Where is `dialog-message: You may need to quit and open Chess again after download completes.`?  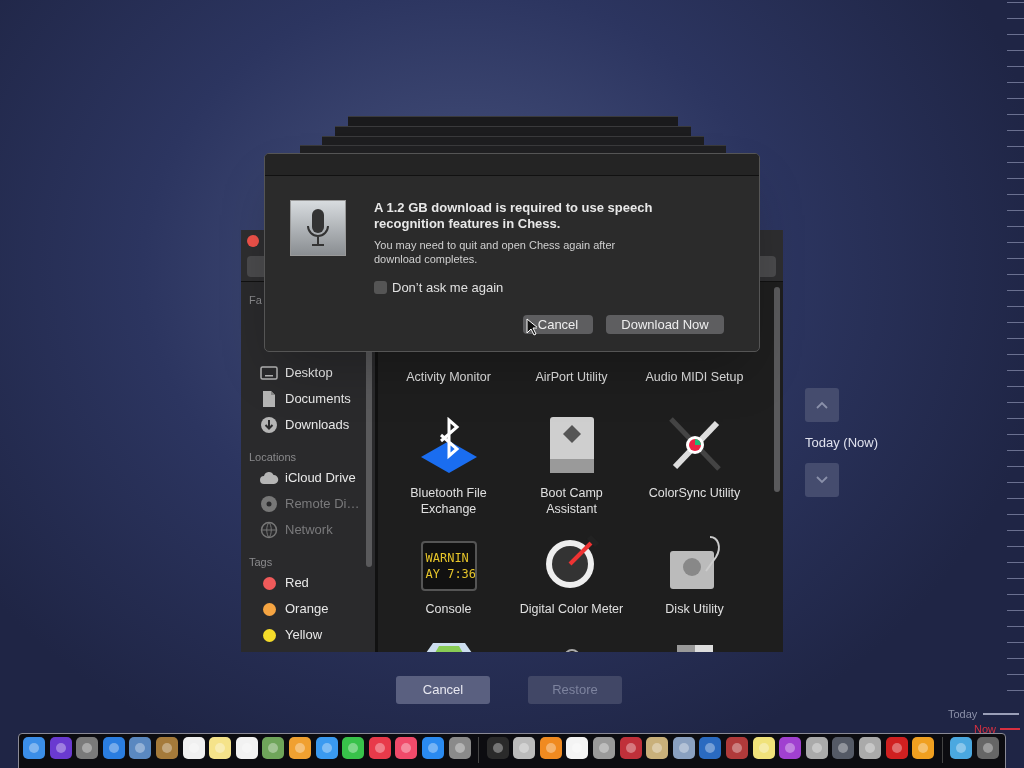 dialog-message: You may need to quit and open Chess again after download completes. is located at coordinates (495, 252).